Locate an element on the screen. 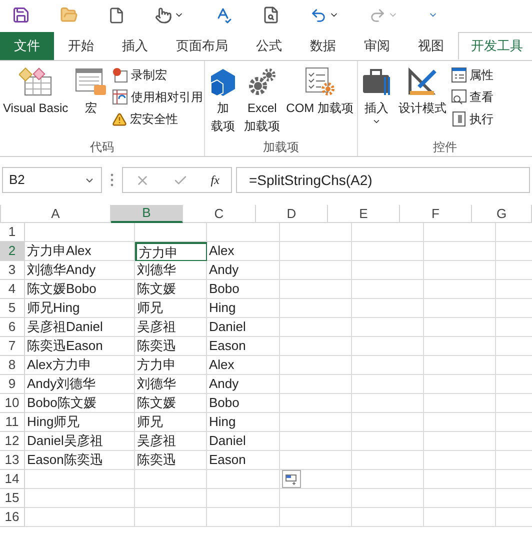 This screenshot has width=532, height=533. row-header: 2 is located at coordinates (12, 251).